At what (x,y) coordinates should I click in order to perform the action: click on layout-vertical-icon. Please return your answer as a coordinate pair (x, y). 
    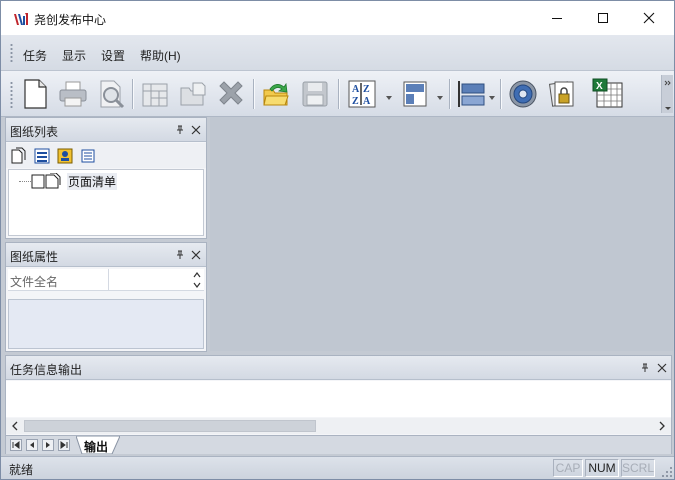
    Looking at the image, I should click on (415, 94).